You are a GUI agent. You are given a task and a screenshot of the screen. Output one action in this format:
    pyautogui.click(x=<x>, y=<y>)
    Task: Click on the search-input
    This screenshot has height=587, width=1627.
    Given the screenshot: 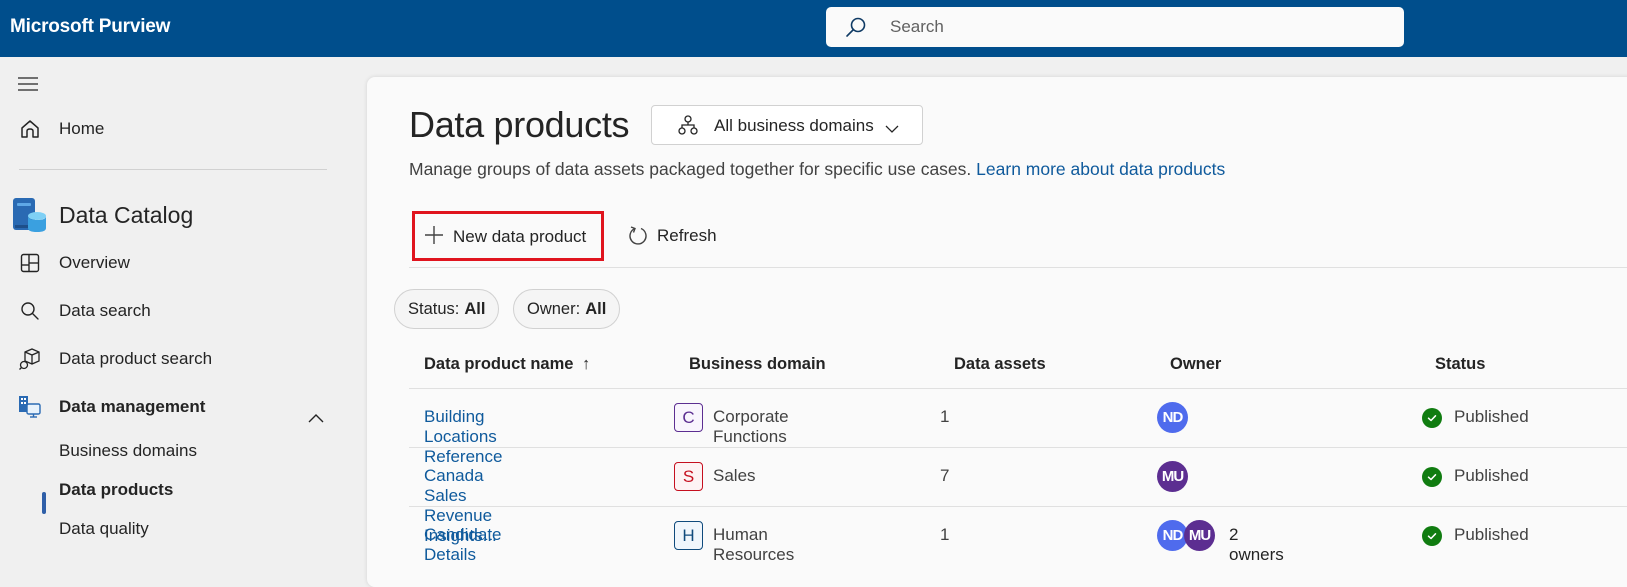 What is the action you would take?
    pyautogui.click(x=1140, y=27)
    